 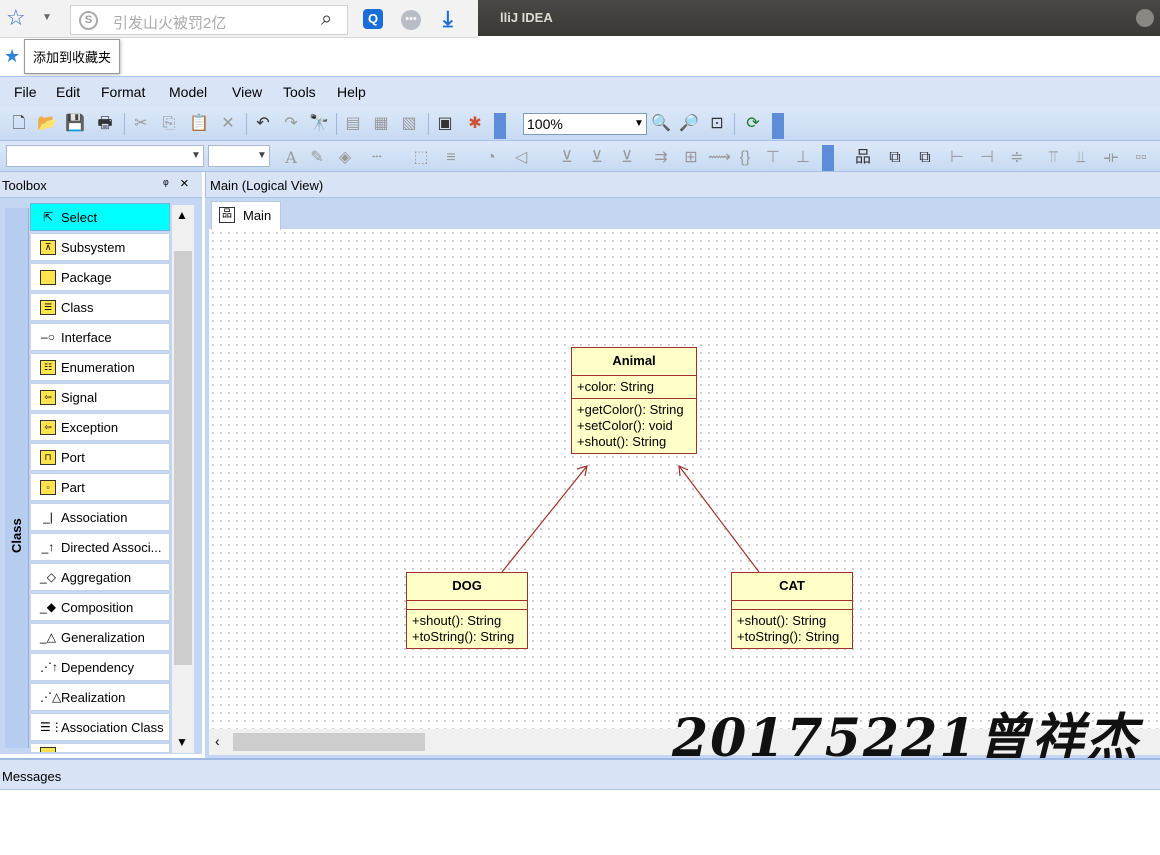 I want to click on toolbox-item-realization: ⋰△ Realization, so click(x=100, y=697).